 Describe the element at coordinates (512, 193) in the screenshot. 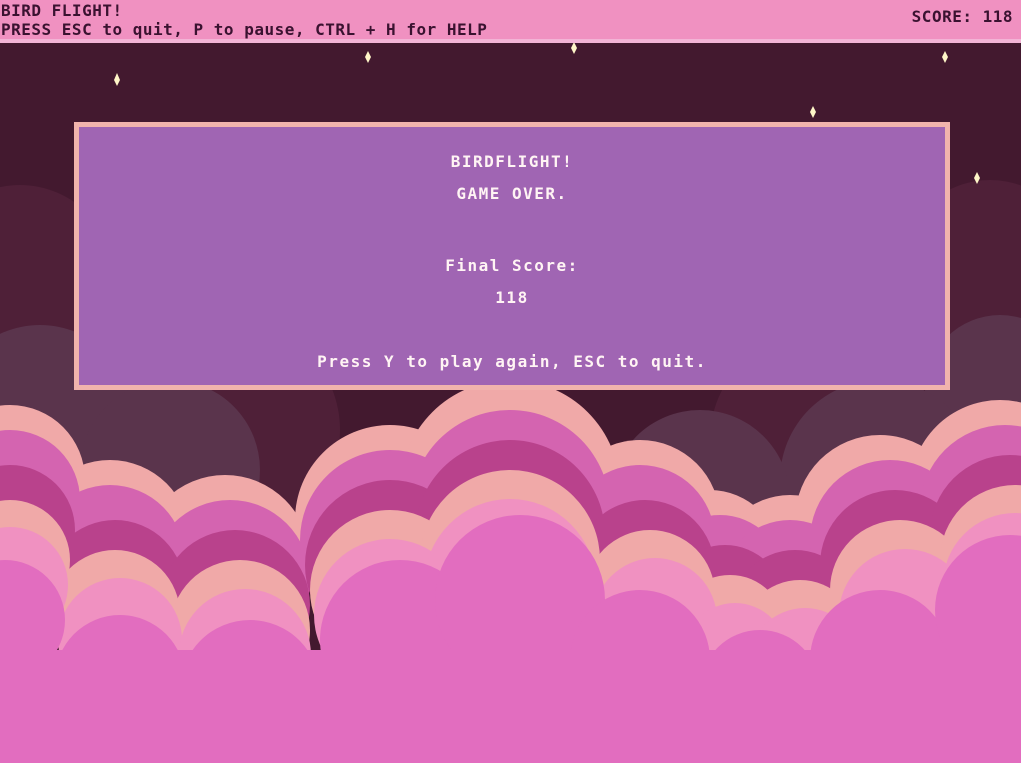

I see `game-over-status: GAME OVER.` at that location.